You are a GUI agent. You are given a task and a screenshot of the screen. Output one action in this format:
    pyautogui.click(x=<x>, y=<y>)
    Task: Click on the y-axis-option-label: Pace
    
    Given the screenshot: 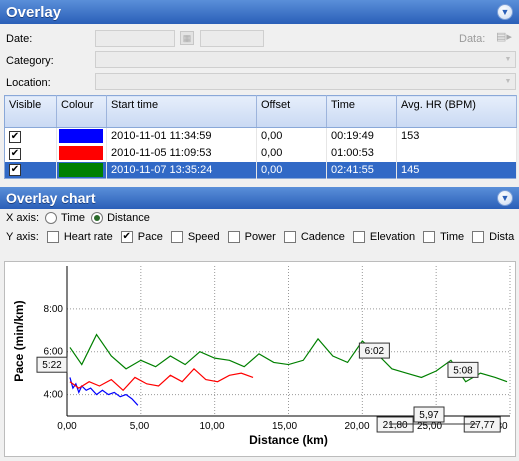 What is the action you would take?
    pyautogui.click(x=150, y=237)
    